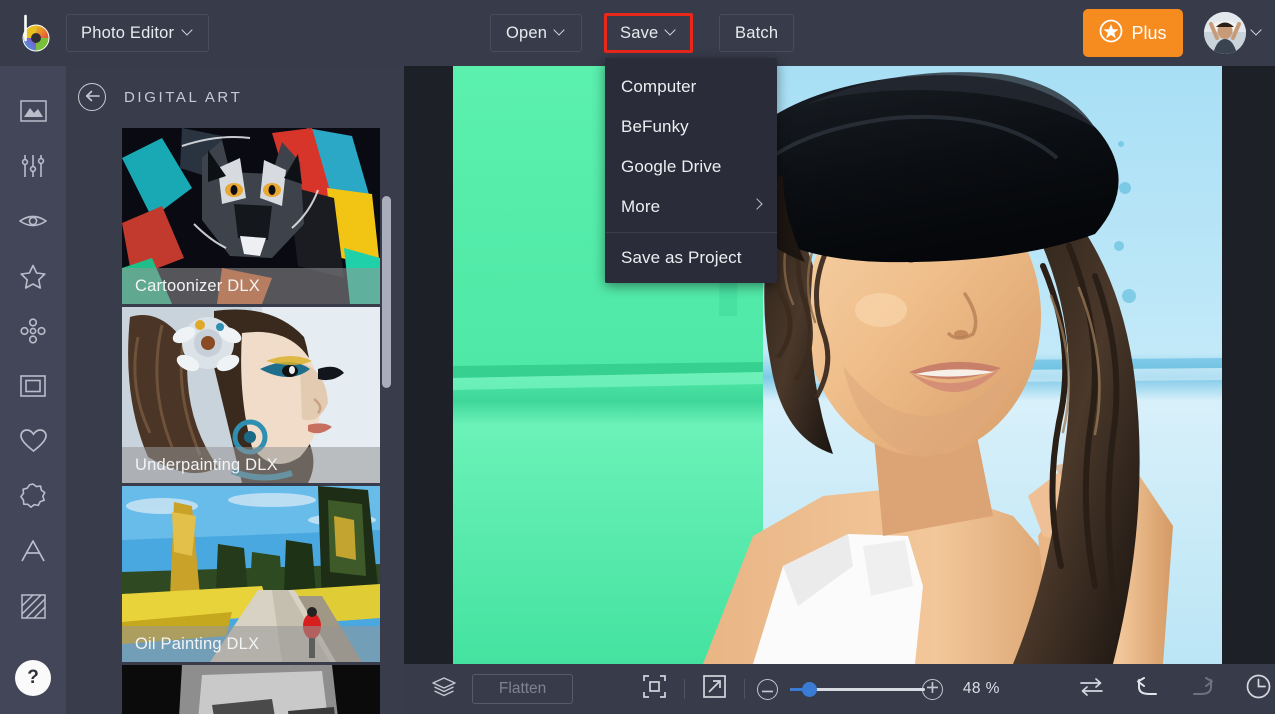  I want to click on sidebar-item-graphics, so click(33, 498).